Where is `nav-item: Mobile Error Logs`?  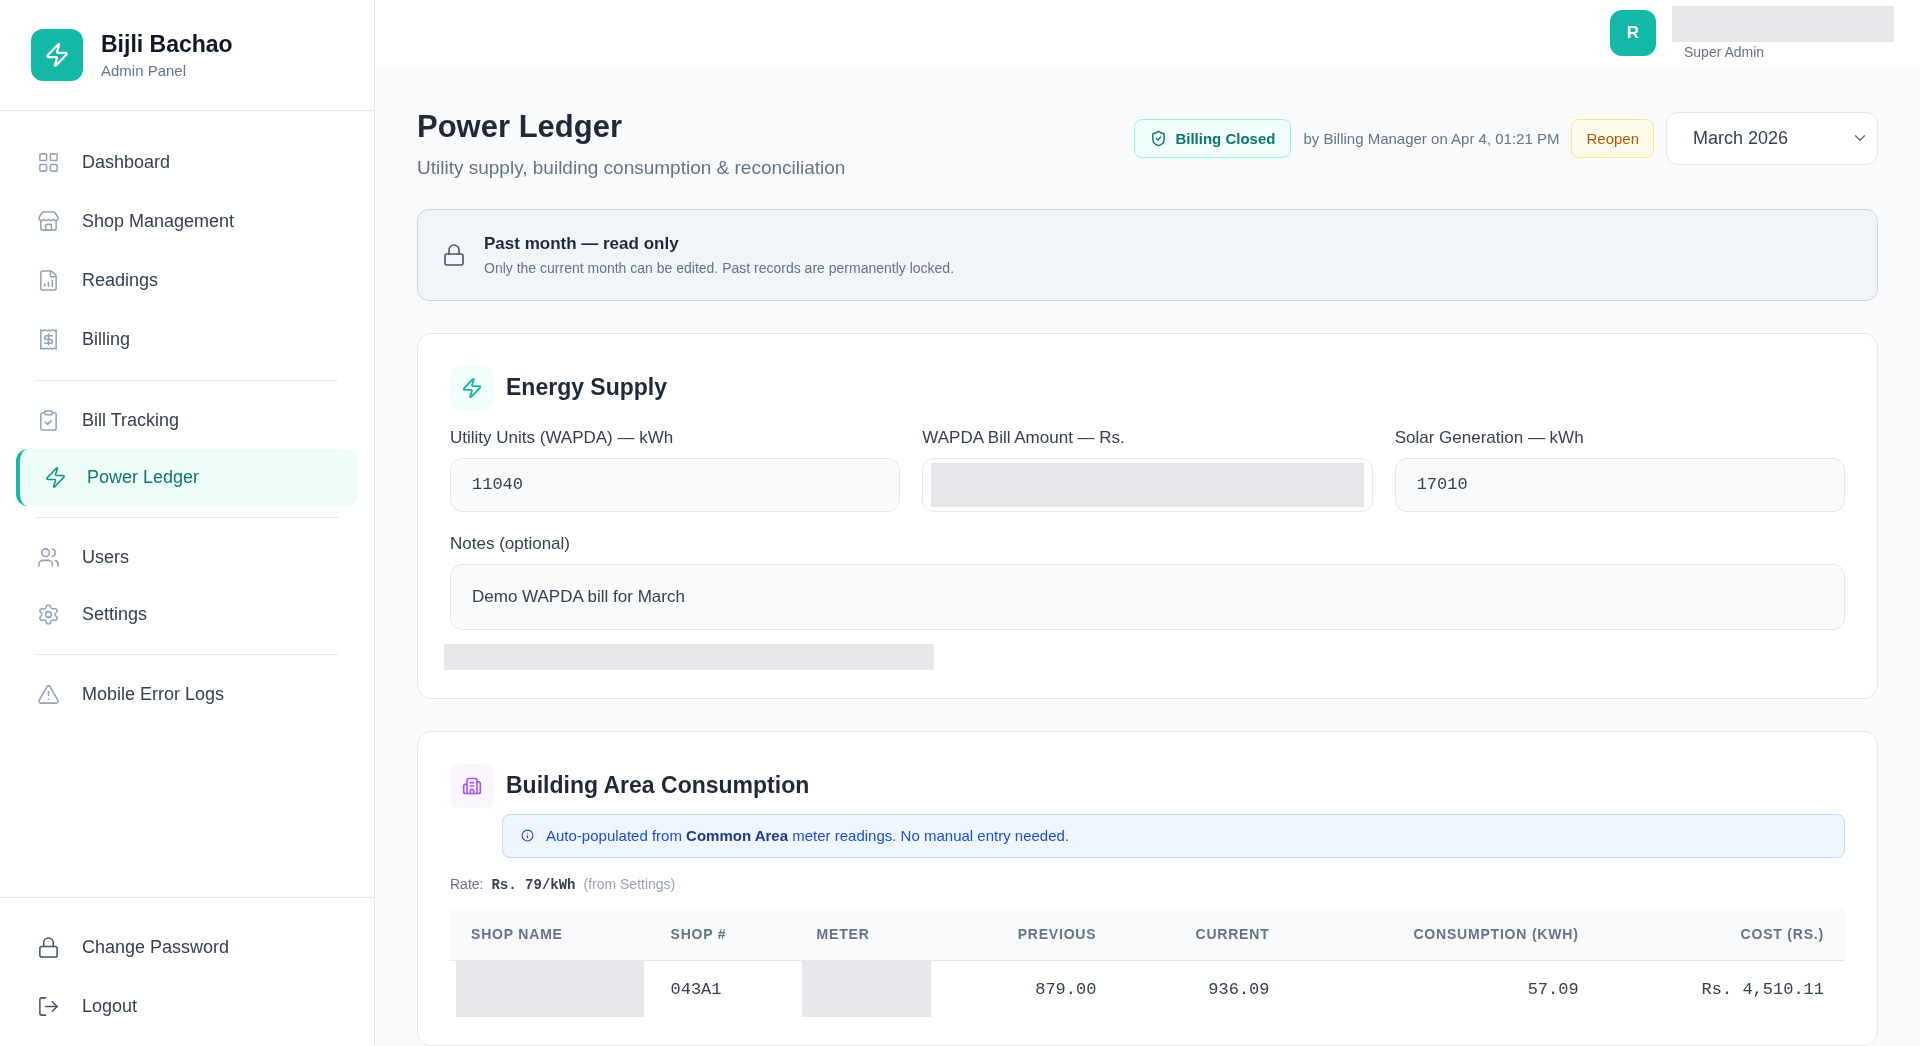 nav-item: Mobile Error Logs is located at coordinates (187, 694).